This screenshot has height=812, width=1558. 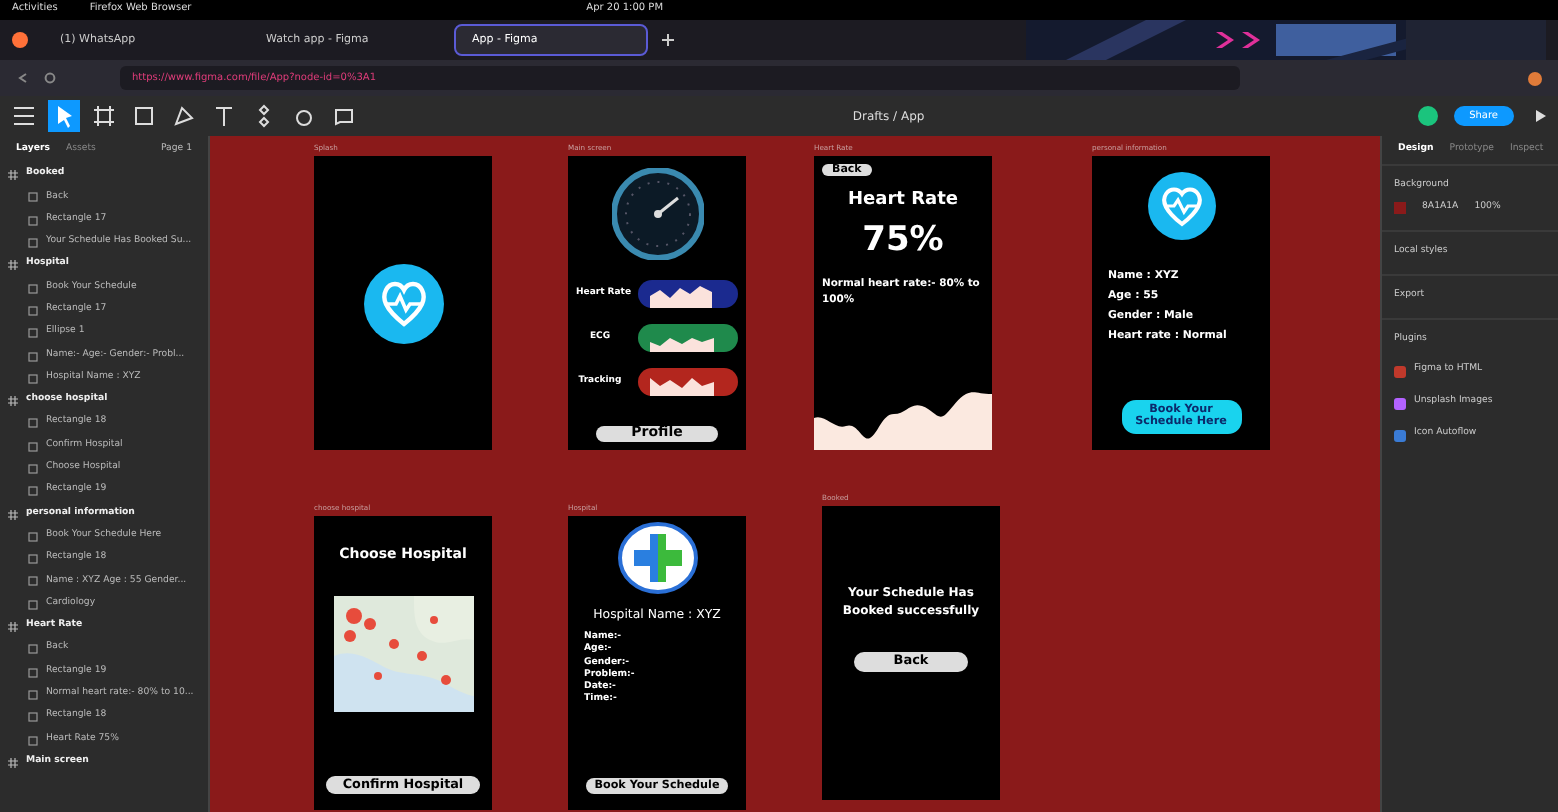 I want to click on user-avatar, so click(x=1427, y=116).